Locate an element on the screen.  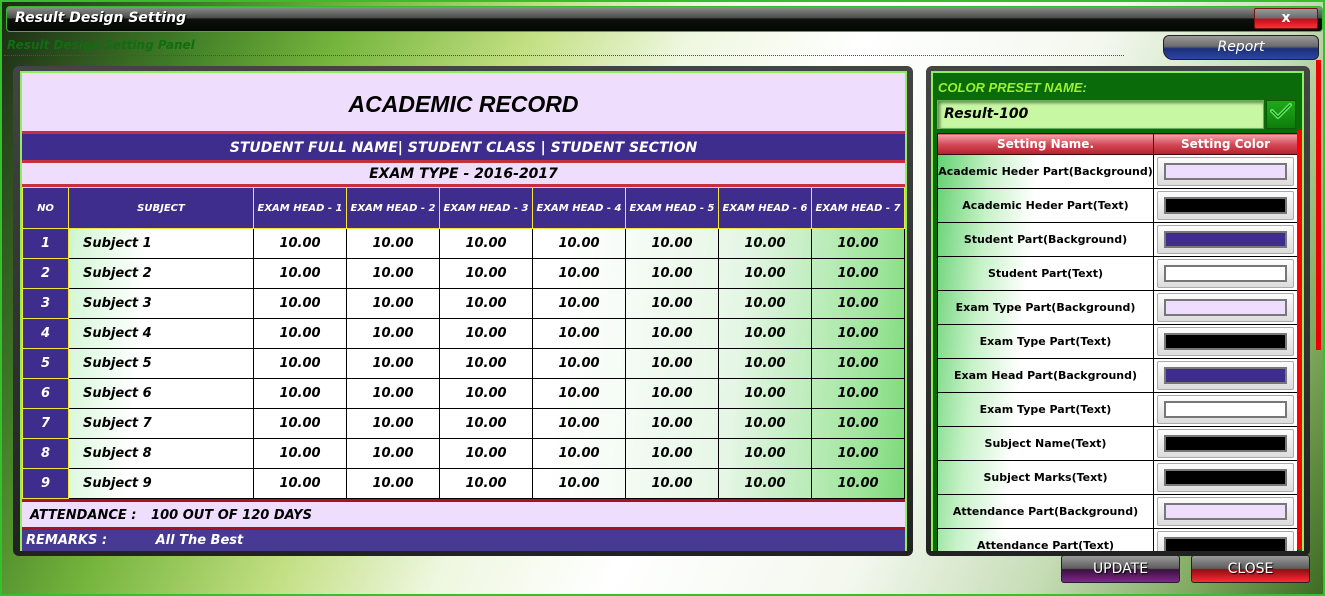
setting-row: Exam Head Part(Background) is located at coordinates (1117, 375).